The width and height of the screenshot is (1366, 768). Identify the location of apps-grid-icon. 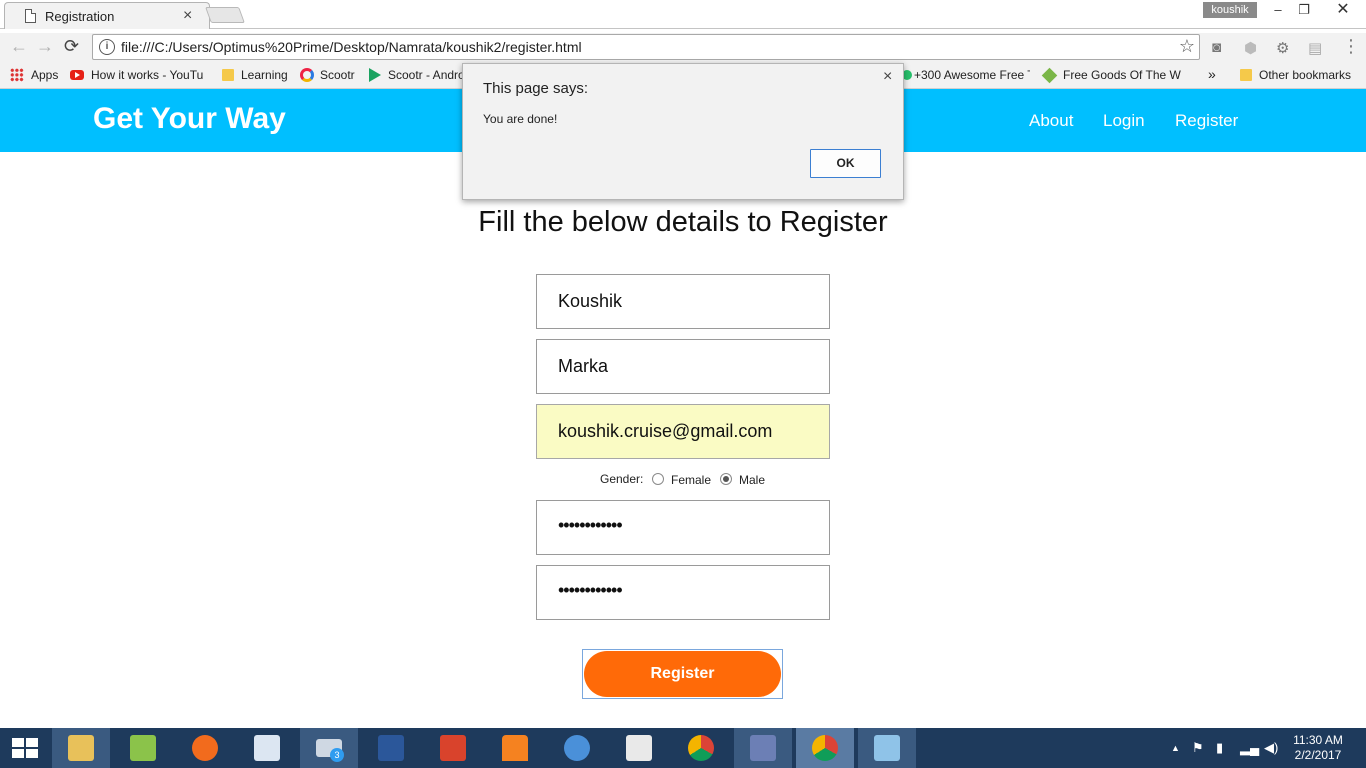
(17, 75).